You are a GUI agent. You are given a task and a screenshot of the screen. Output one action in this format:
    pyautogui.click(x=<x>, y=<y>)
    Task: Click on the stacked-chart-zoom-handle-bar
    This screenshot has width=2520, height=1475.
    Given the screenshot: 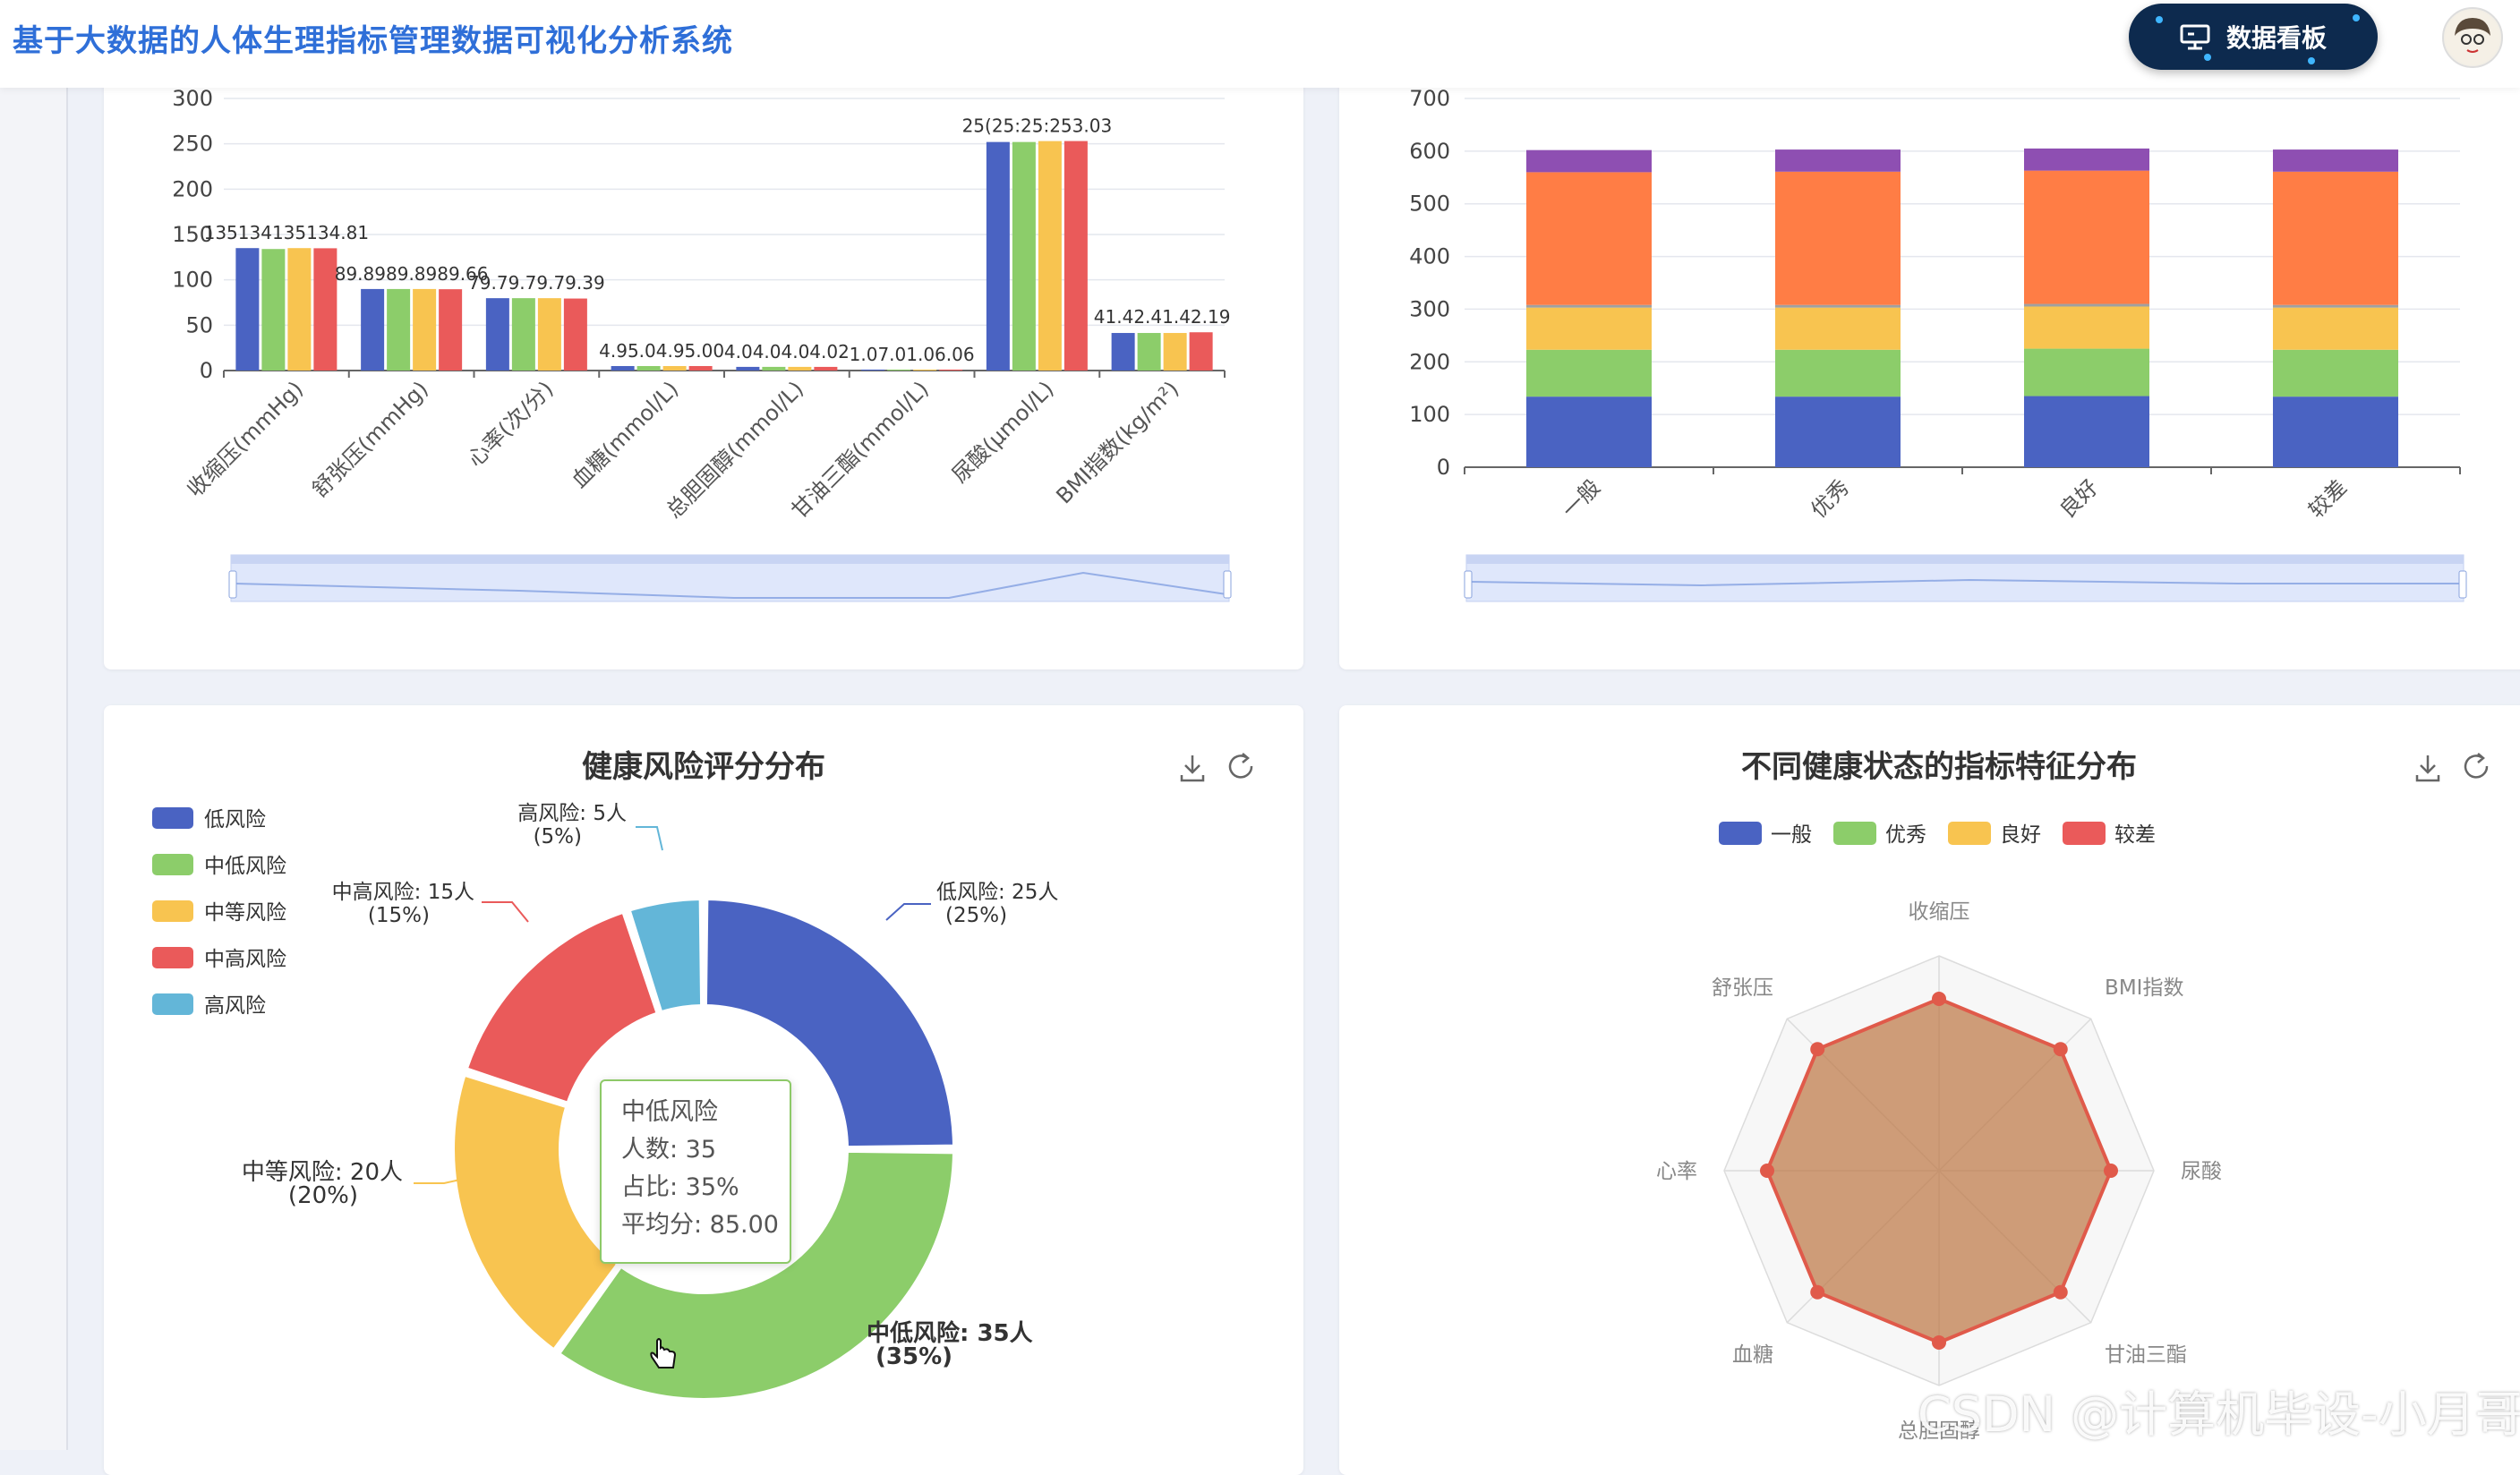 What is the action you would take?
    pyautogui.click(x=1965, y=559)
    